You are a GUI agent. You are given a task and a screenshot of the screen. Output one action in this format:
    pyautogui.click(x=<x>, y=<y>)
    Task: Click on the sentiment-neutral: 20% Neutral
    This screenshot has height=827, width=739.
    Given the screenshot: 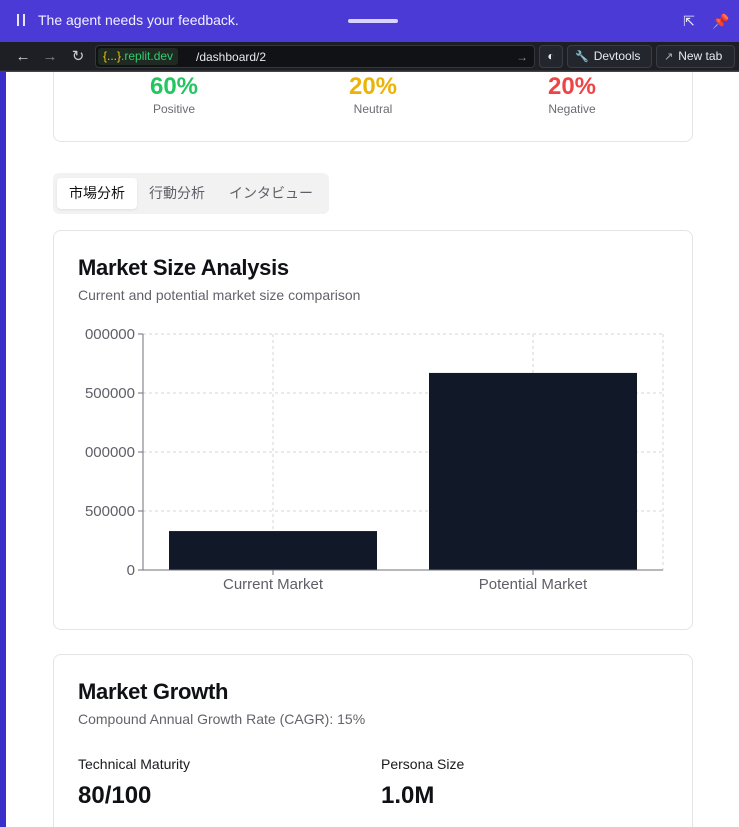 What is the action you would take?
    pyautogui.click(x=373, y=95)
    